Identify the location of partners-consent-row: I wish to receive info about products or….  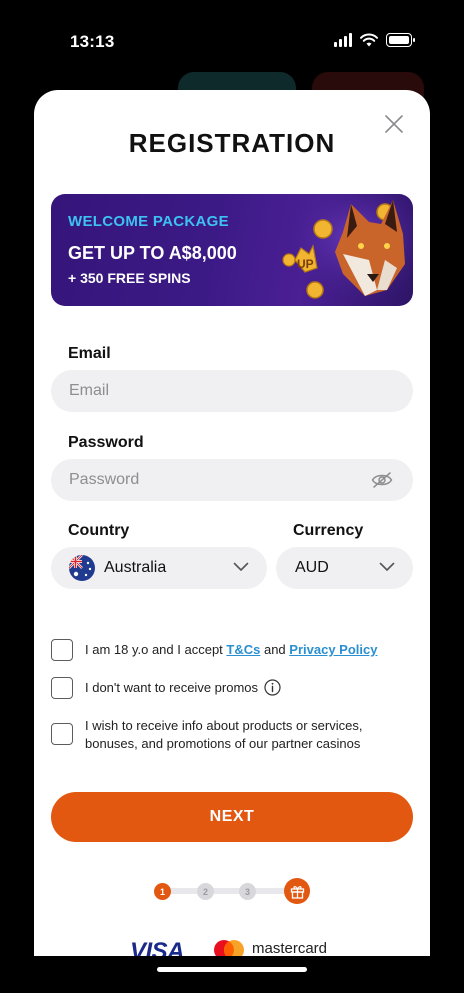
(224, 735).